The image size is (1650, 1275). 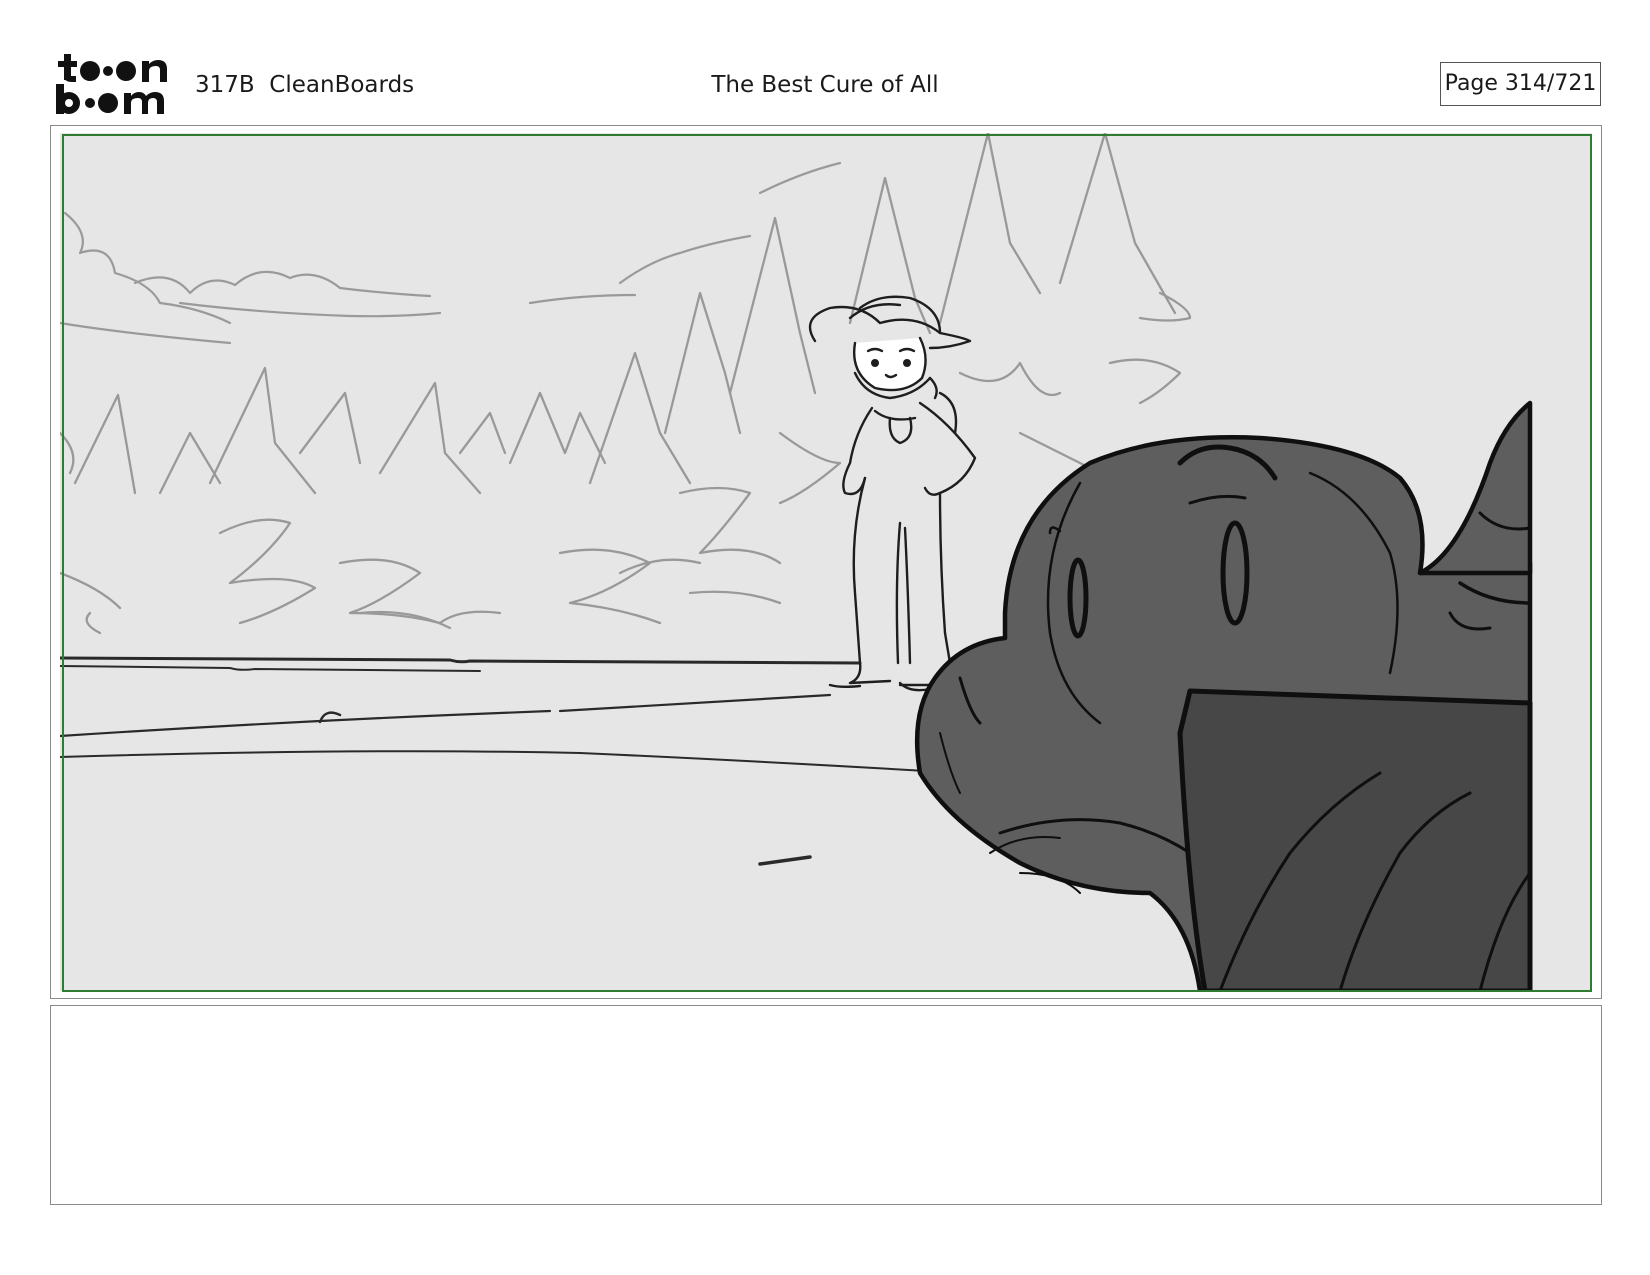 I want to click on panel-notes-box, so click(x=826, y=1105).